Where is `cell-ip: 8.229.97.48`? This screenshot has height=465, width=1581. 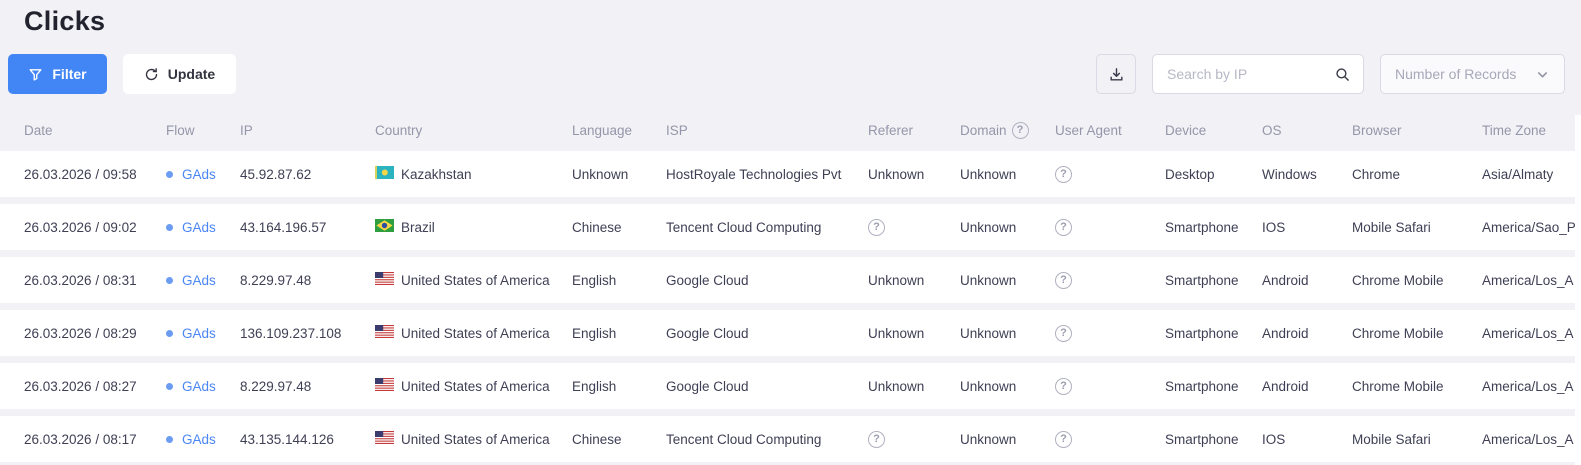 cell-ip: 8.229.97.48 is located at coordinates (276, 386).